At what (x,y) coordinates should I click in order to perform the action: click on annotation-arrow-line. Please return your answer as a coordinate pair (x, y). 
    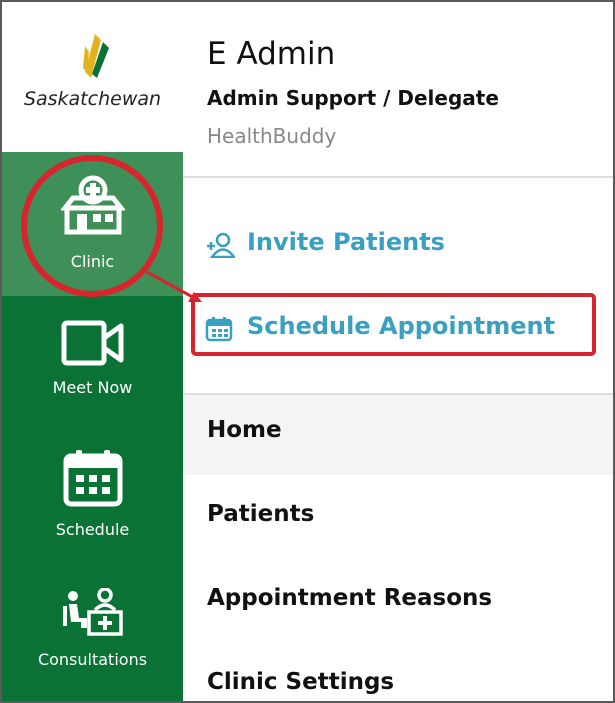
    Looking at the image, I should click on (172, 286).